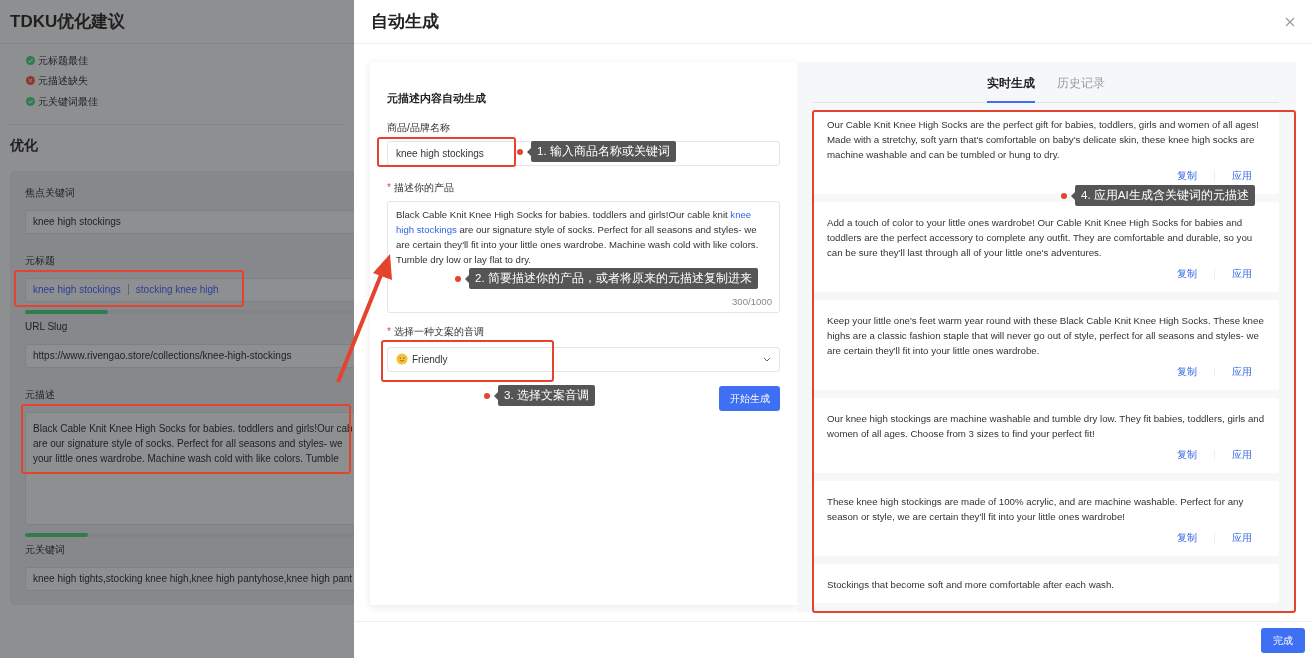 Image resolution: width=1312 pixels, height=658 pixels. Describe the element at coordinates (188, 443) in the screenshot. I see `text-line: are our signature style of socks. Perfect for all seasons and styles- we` at that location.